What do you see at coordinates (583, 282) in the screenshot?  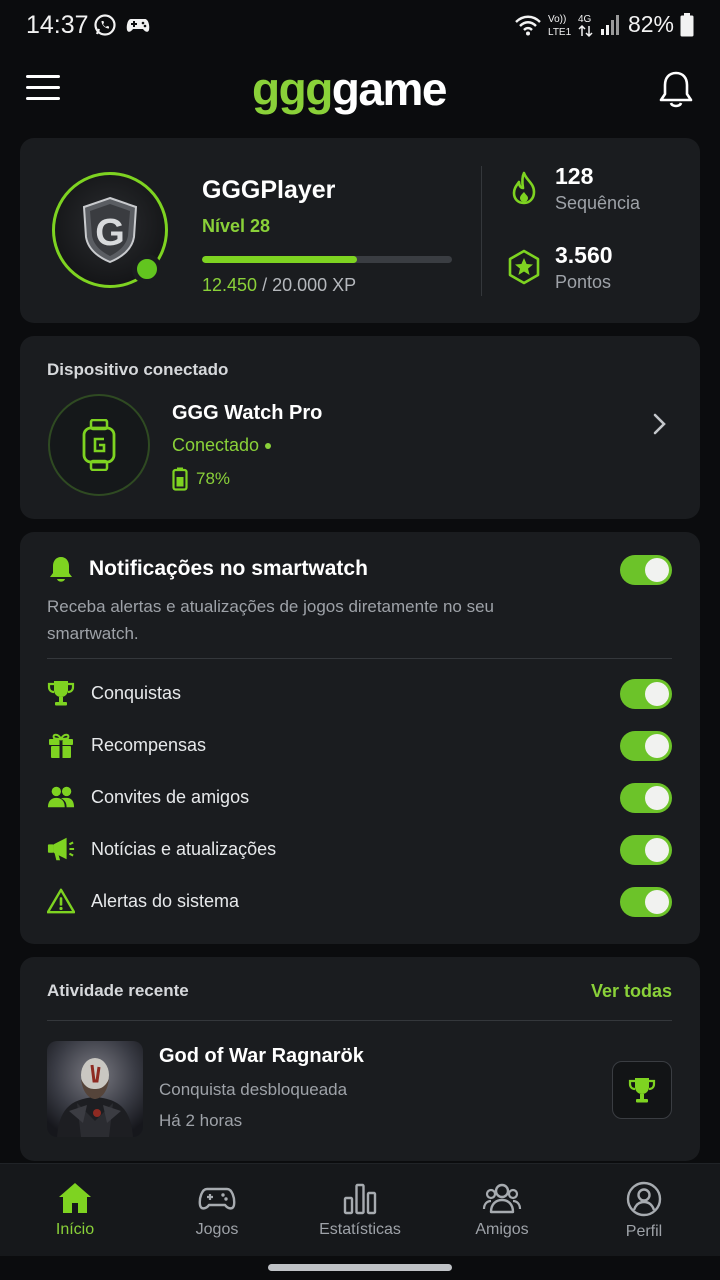 I see `points-label: Pontos` at bounding box center [583, 282].